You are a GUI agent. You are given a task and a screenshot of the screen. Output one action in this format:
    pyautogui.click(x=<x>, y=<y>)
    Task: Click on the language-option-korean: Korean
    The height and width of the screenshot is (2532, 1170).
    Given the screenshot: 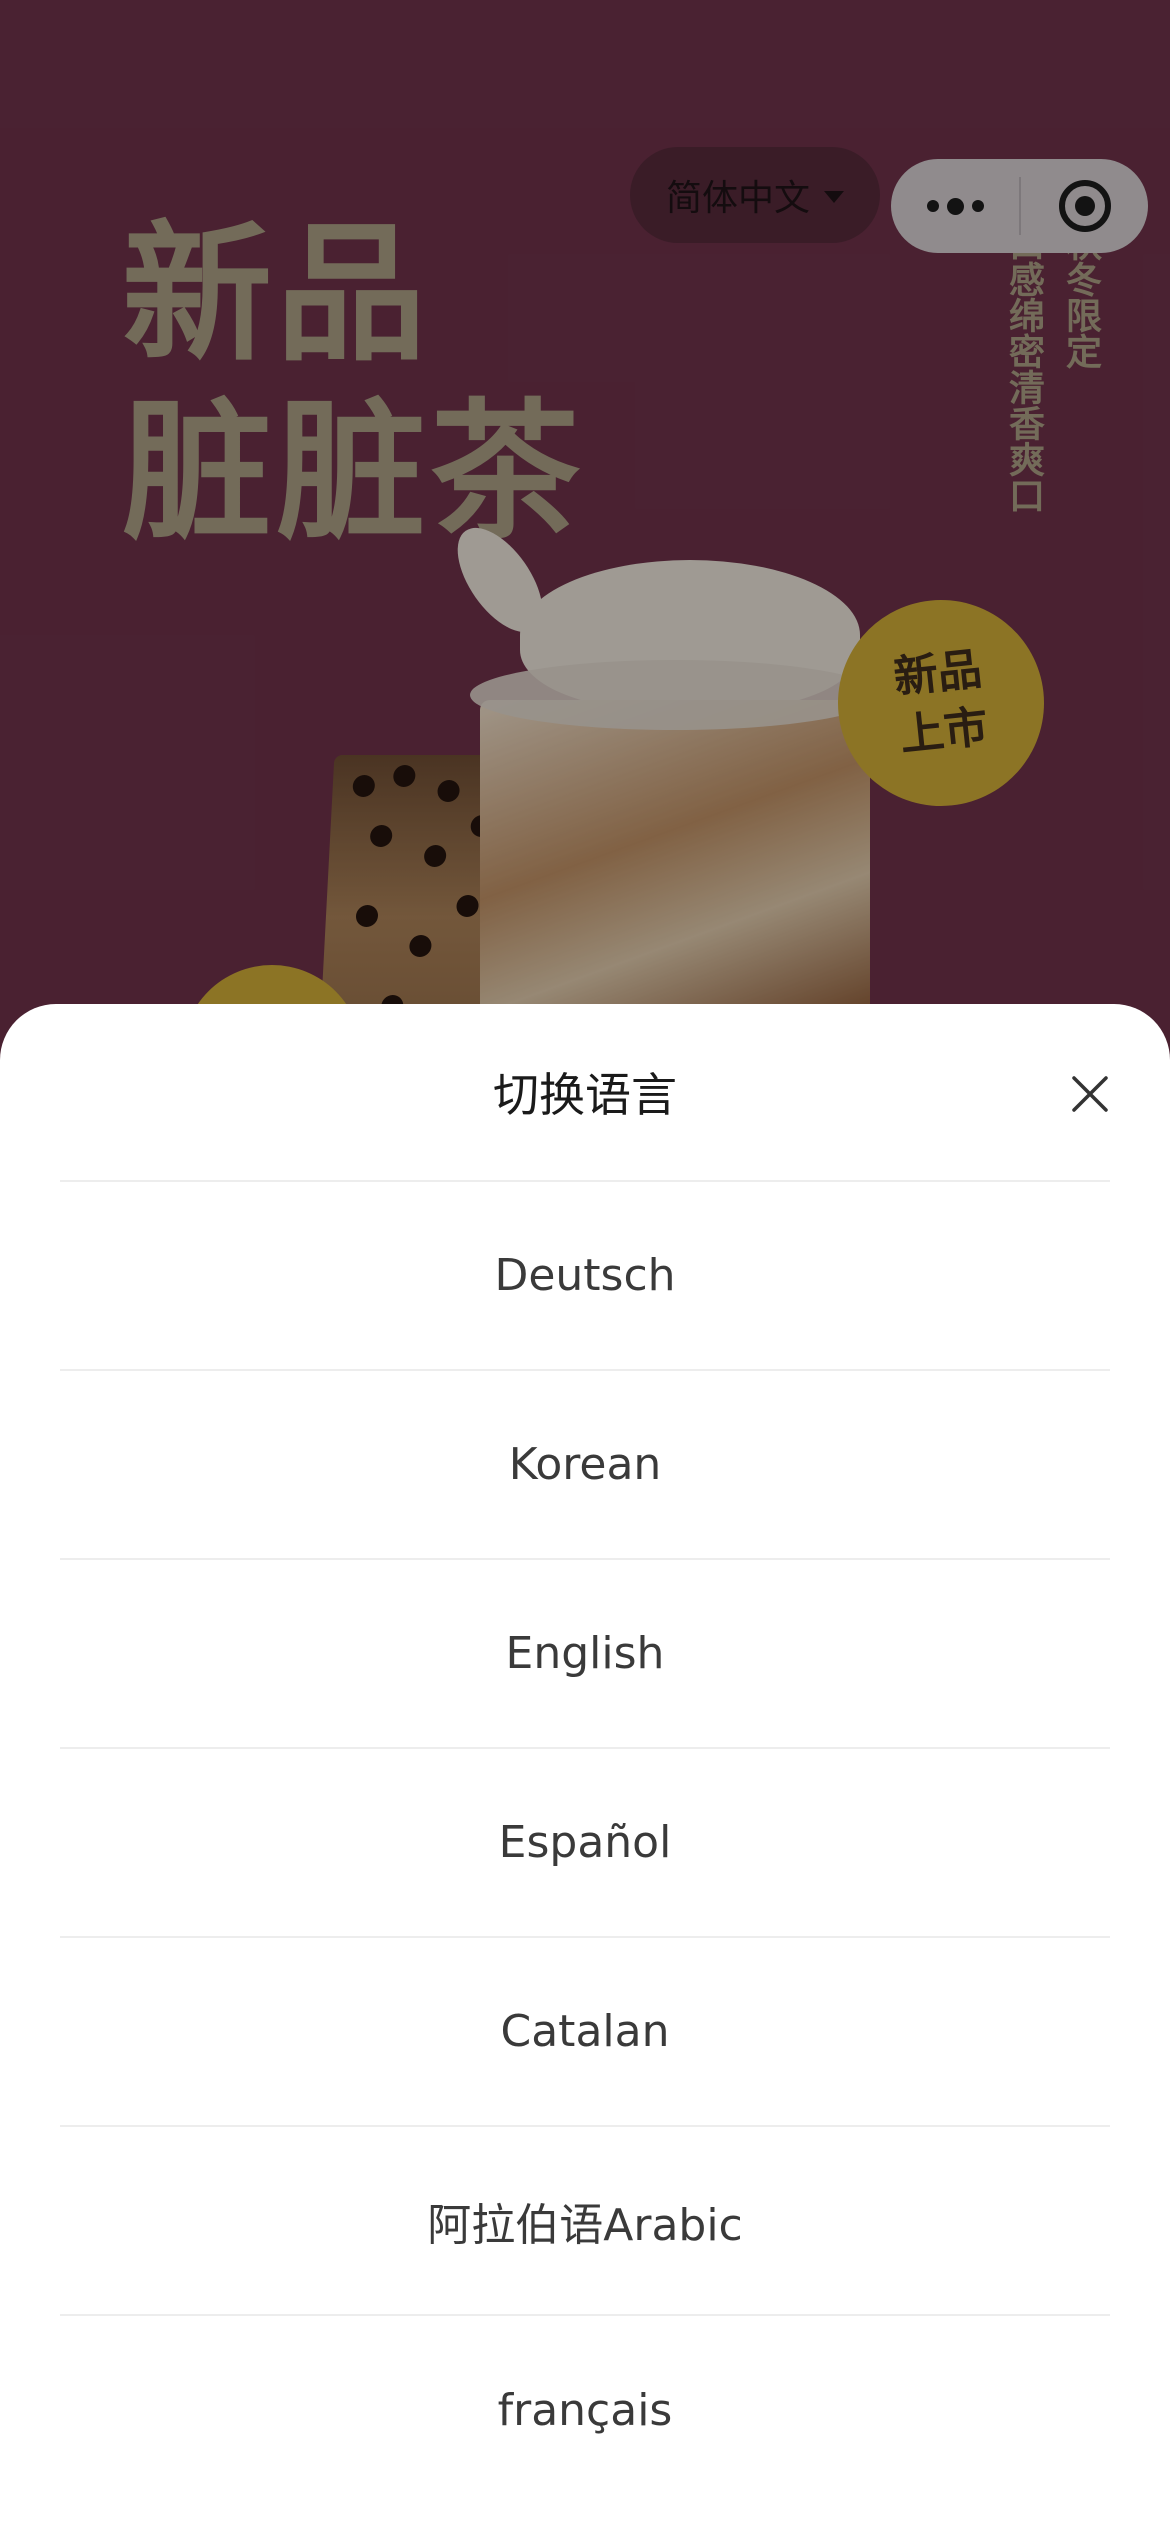 What is the action you would take?
    pyautogui.click(x=585, y=1465)
    